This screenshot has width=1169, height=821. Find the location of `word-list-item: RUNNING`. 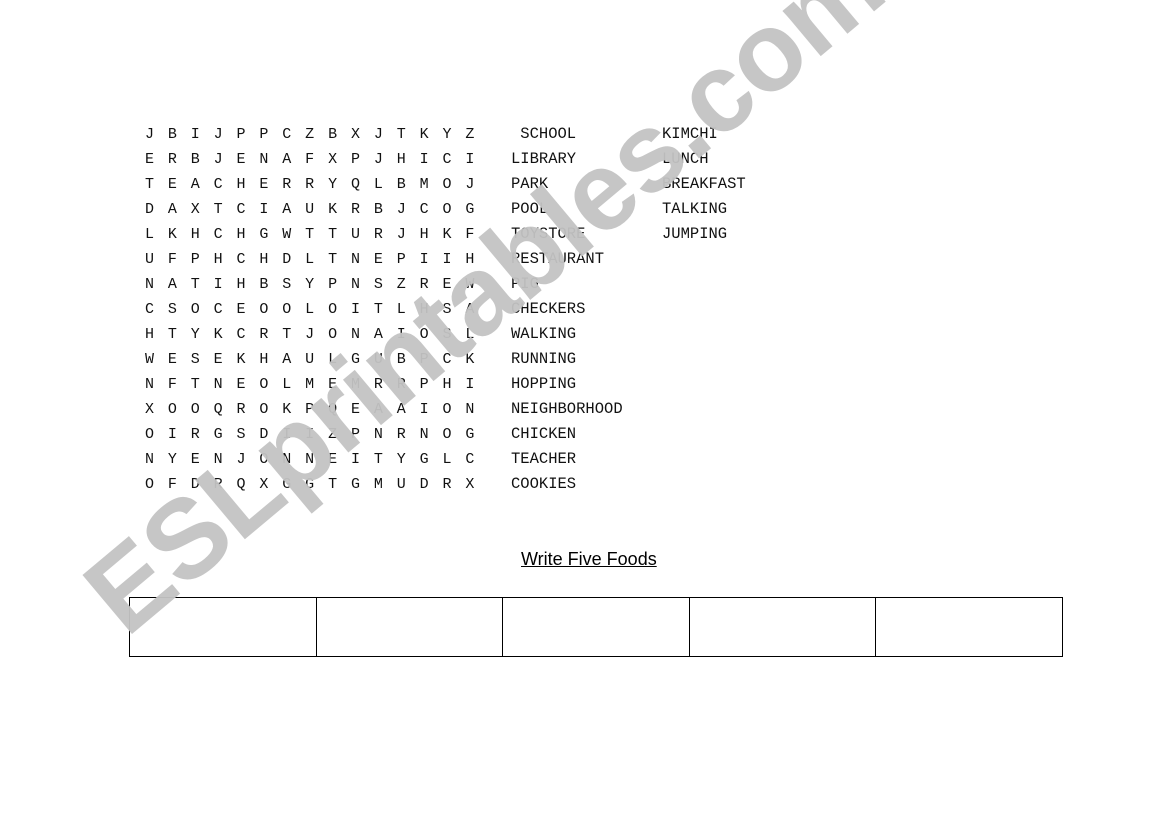

word-list-item: RUNNING is located at coordinates (544, 359).